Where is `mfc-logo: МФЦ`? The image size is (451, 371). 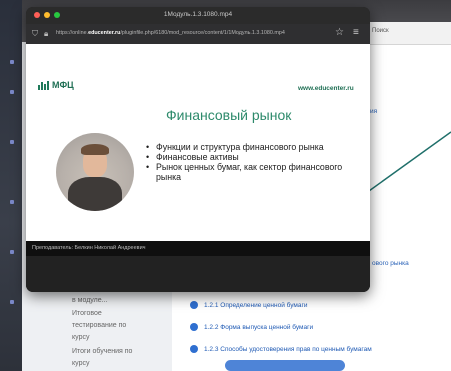 mfc-logo: МФЦ is located at coordinates (56, 85).